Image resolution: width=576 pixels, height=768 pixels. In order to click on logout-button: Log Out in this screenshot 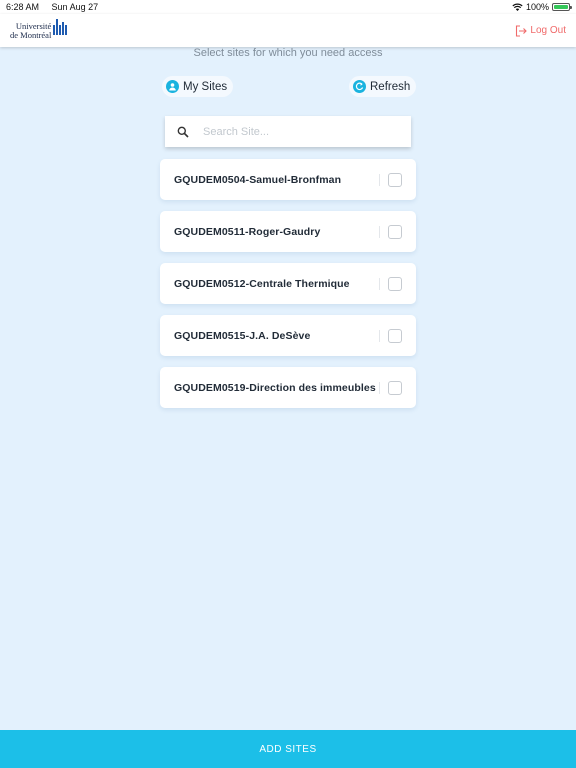, I will do `click(540, 30)`.